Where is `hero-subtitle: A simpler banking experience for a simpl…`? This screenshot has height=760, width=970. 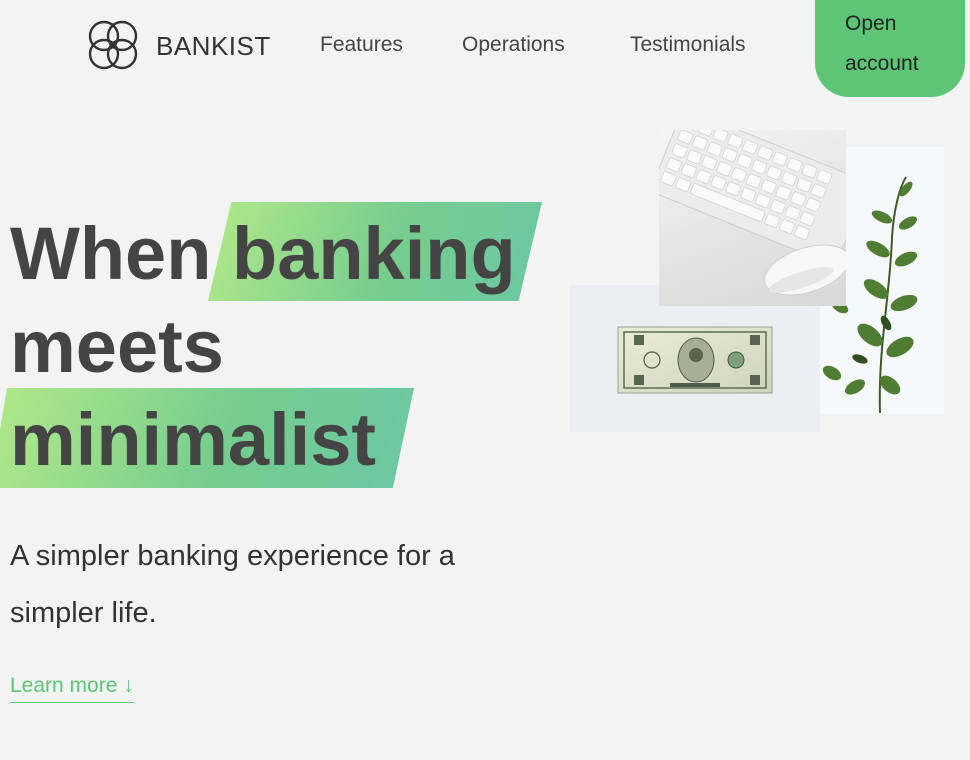
hero-subtitle: A simpler banking experience for a simpl… is located at coordinates (232, 584).